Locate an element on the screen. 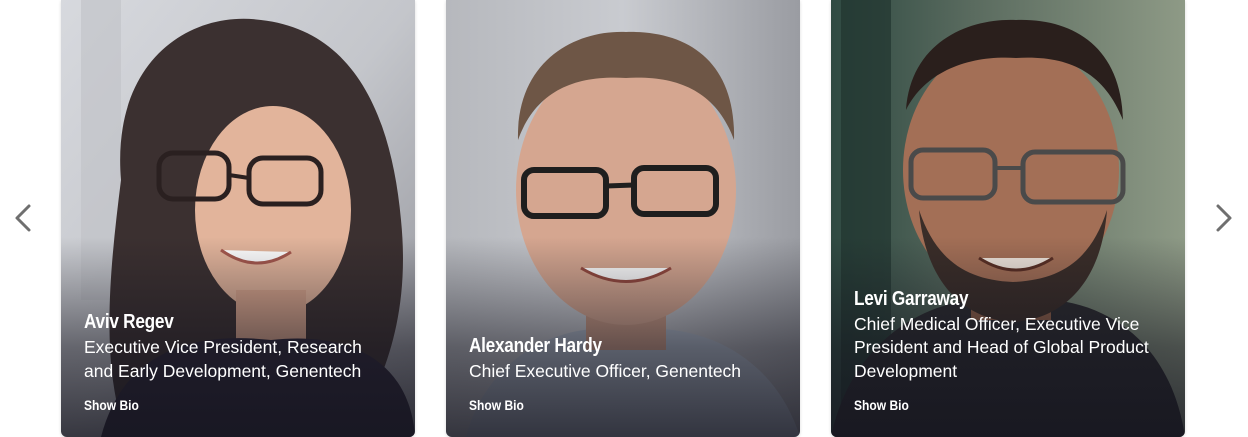  leader-title: Chief Executive Officer, Genentech is located at coordinates (605, 370).